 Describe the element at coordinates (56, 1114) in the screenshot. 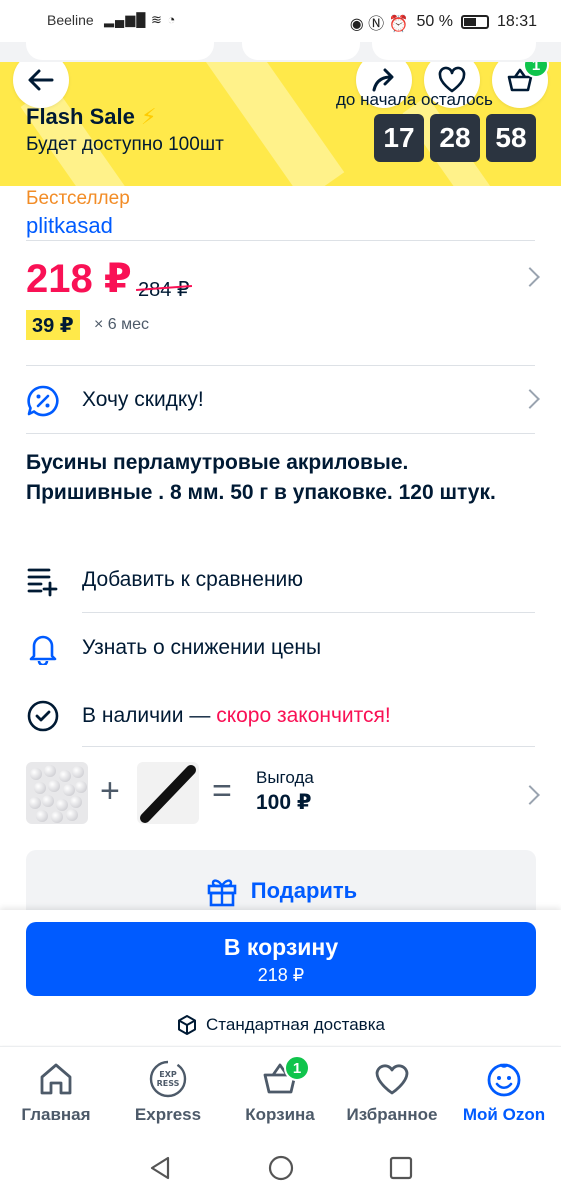

I see `nav-home-label: Главная` at that location.